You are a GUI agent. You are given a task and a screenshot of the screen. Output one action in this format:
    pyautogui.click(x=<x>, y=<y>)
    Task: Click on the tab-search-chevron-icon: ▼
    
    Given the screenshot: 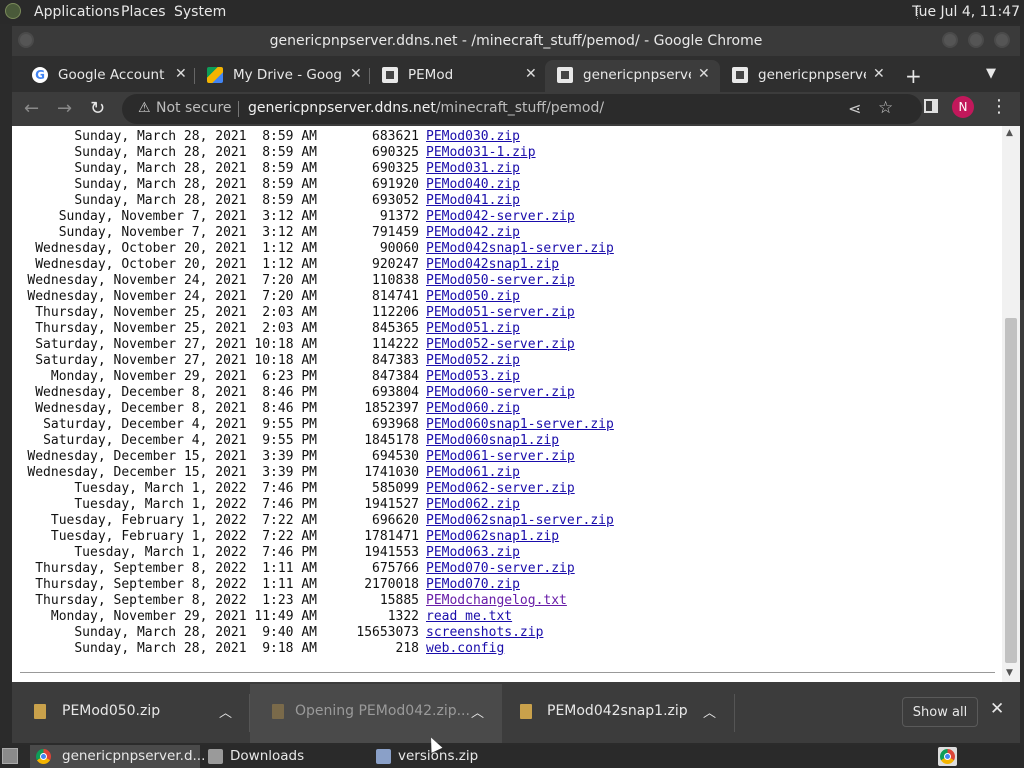 What is the action you would take?
    pyautogui.click(x=991, y=73)
    